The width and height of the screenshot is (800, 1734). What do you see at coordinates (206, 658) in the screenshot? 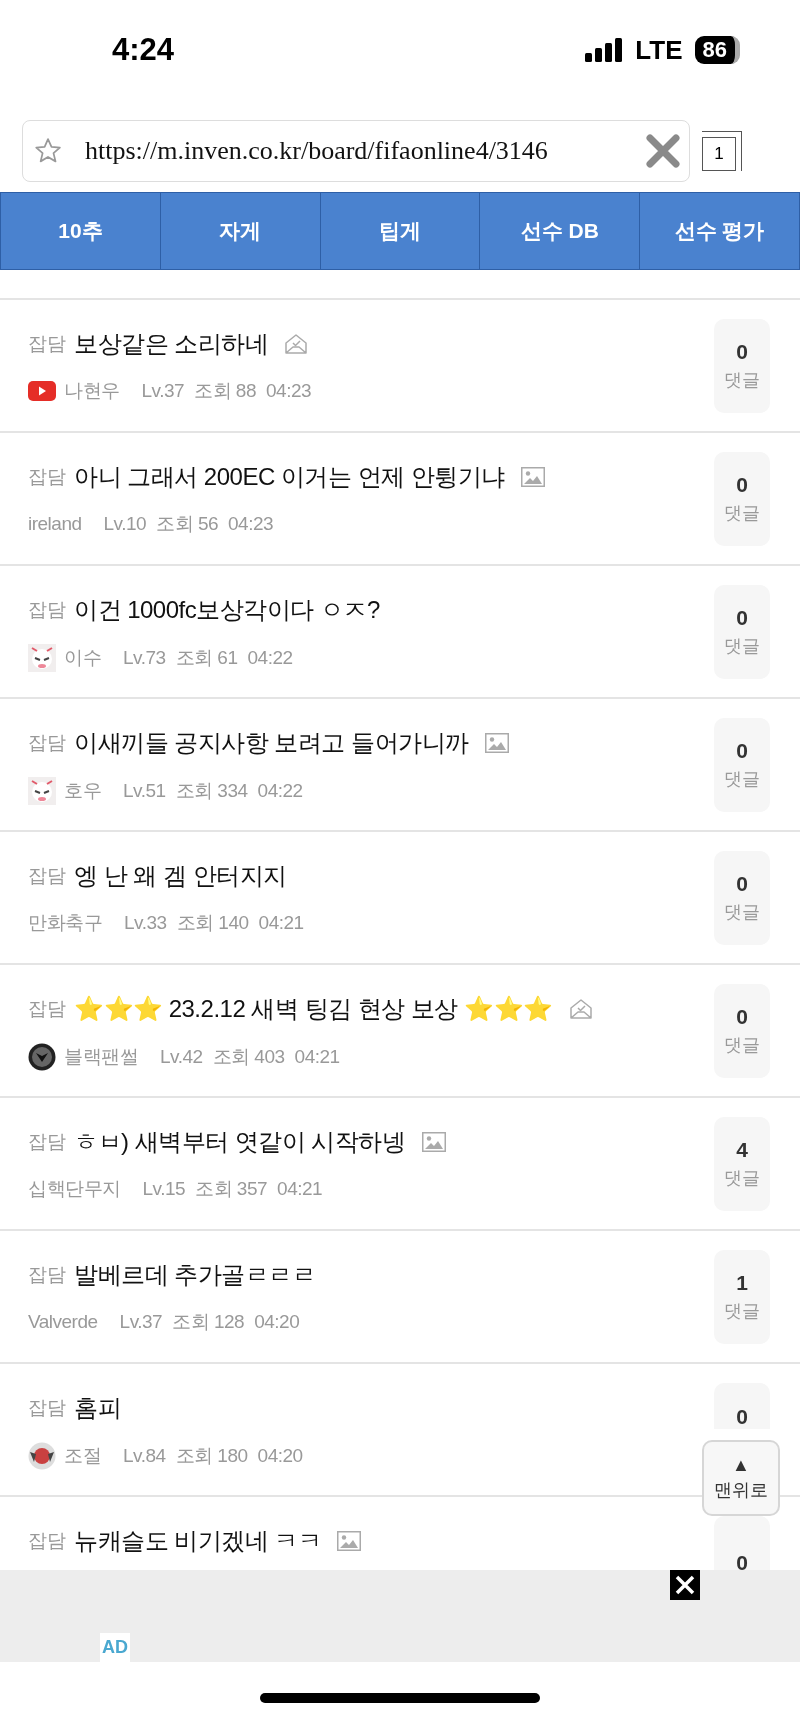
I see `view-count: 조회 61` at bounding box center [206, 658].